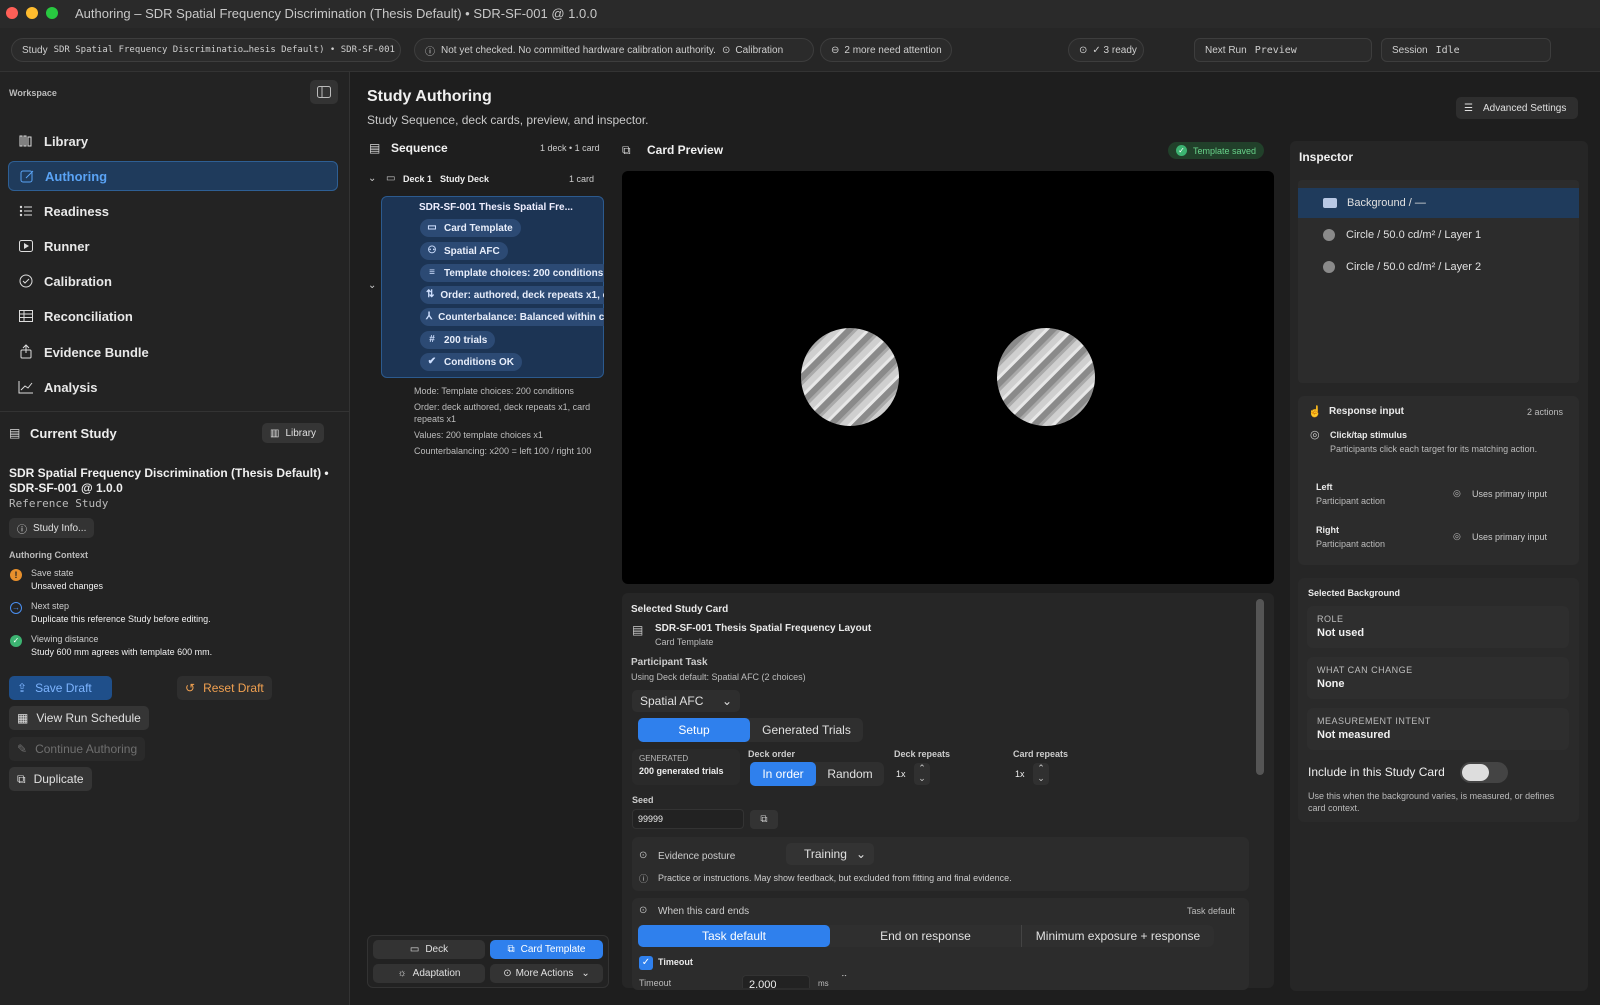 This screenshot has height=1005, width=1600. I want to click on checklist-icon, so click(25, 211).